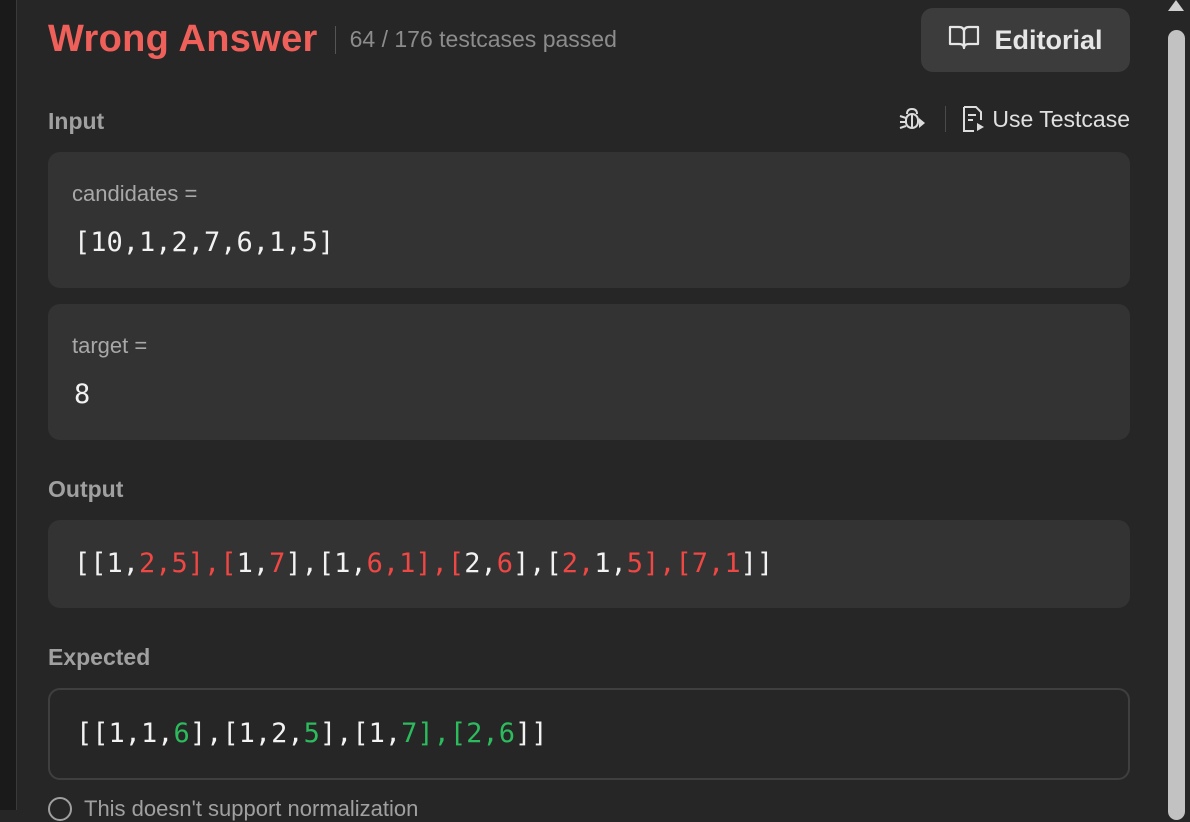 The width and height of the screenshot is (1190, 822). I want to click on verdict-title: Wrong Answer, so click(183, 39).